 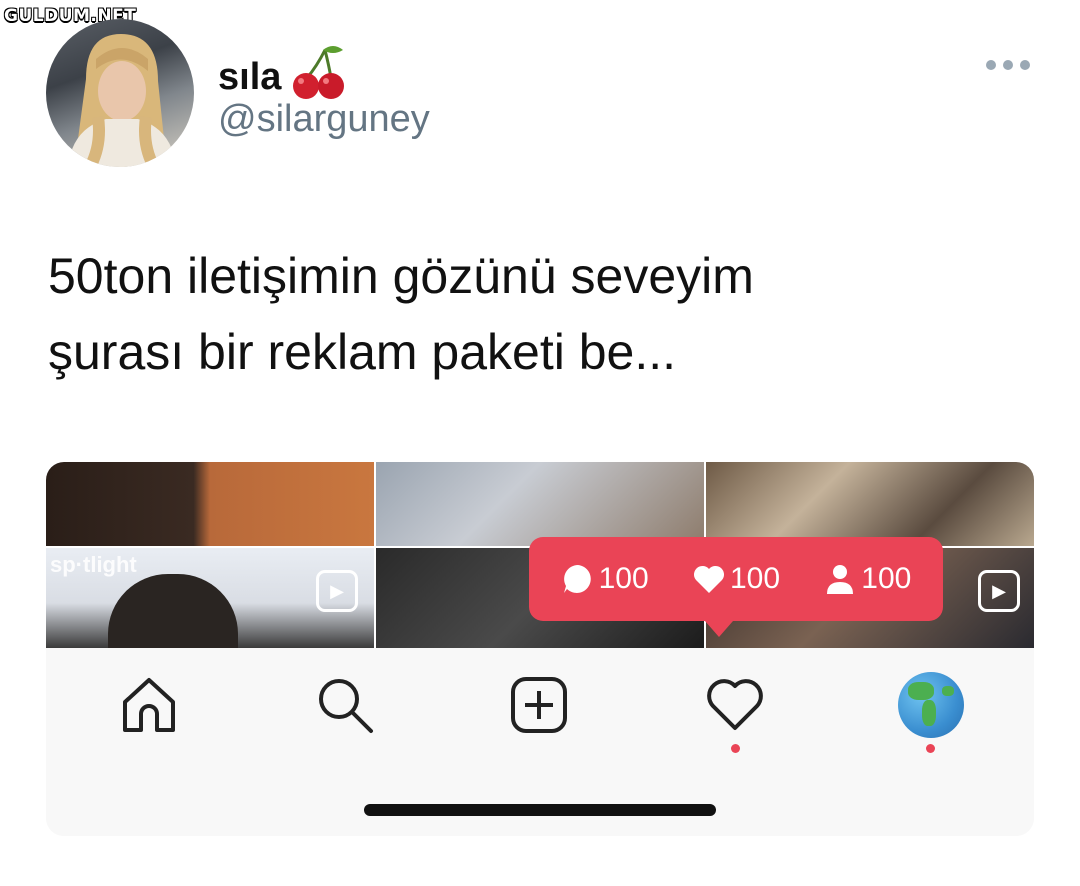 I want to click on avatar, so click(x=120, y=93).